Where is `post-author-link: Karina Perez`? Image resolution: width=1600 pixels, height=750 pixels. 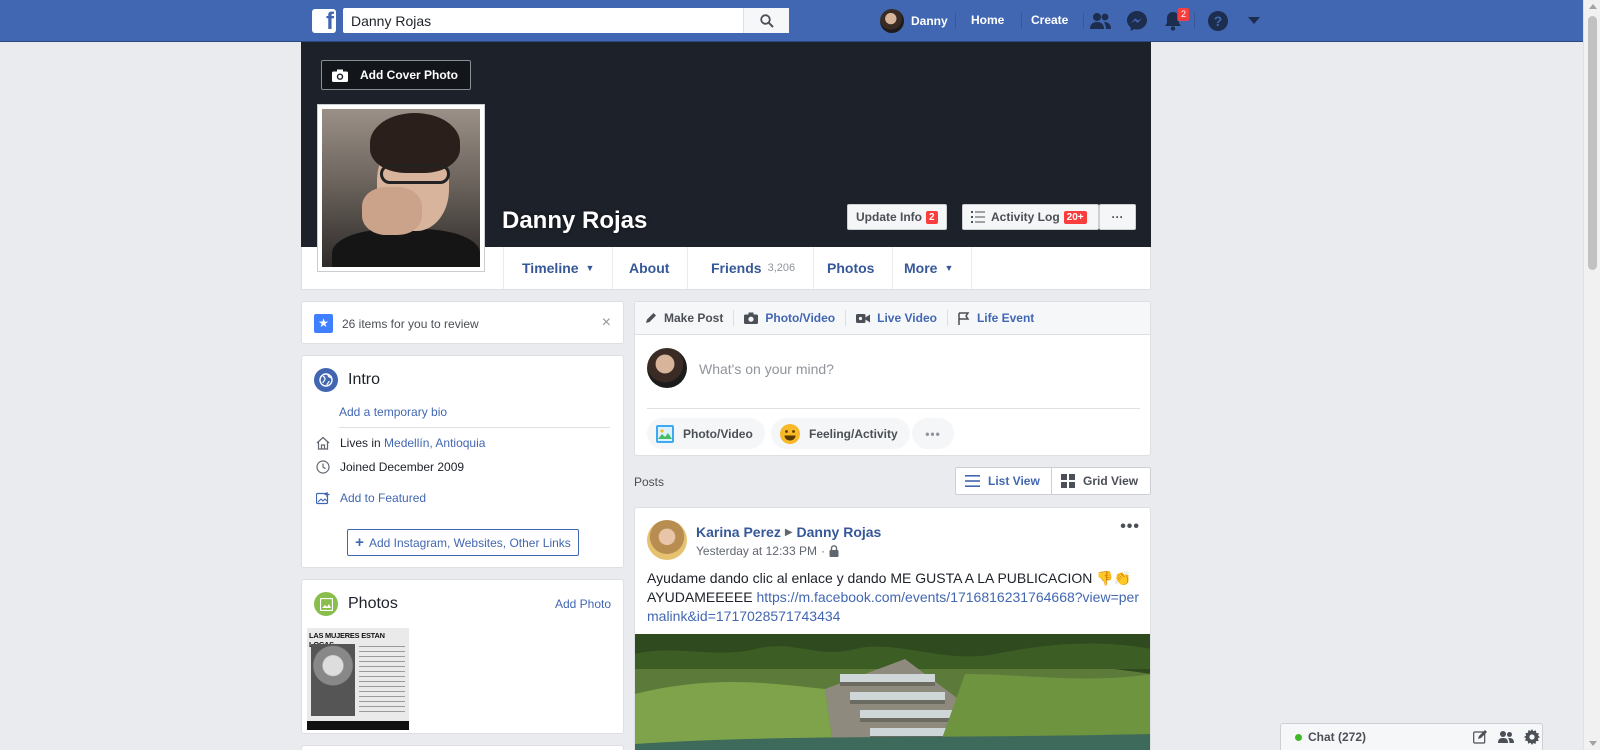
post-author-link: Karina Perez is located at coordinates (738, 532).